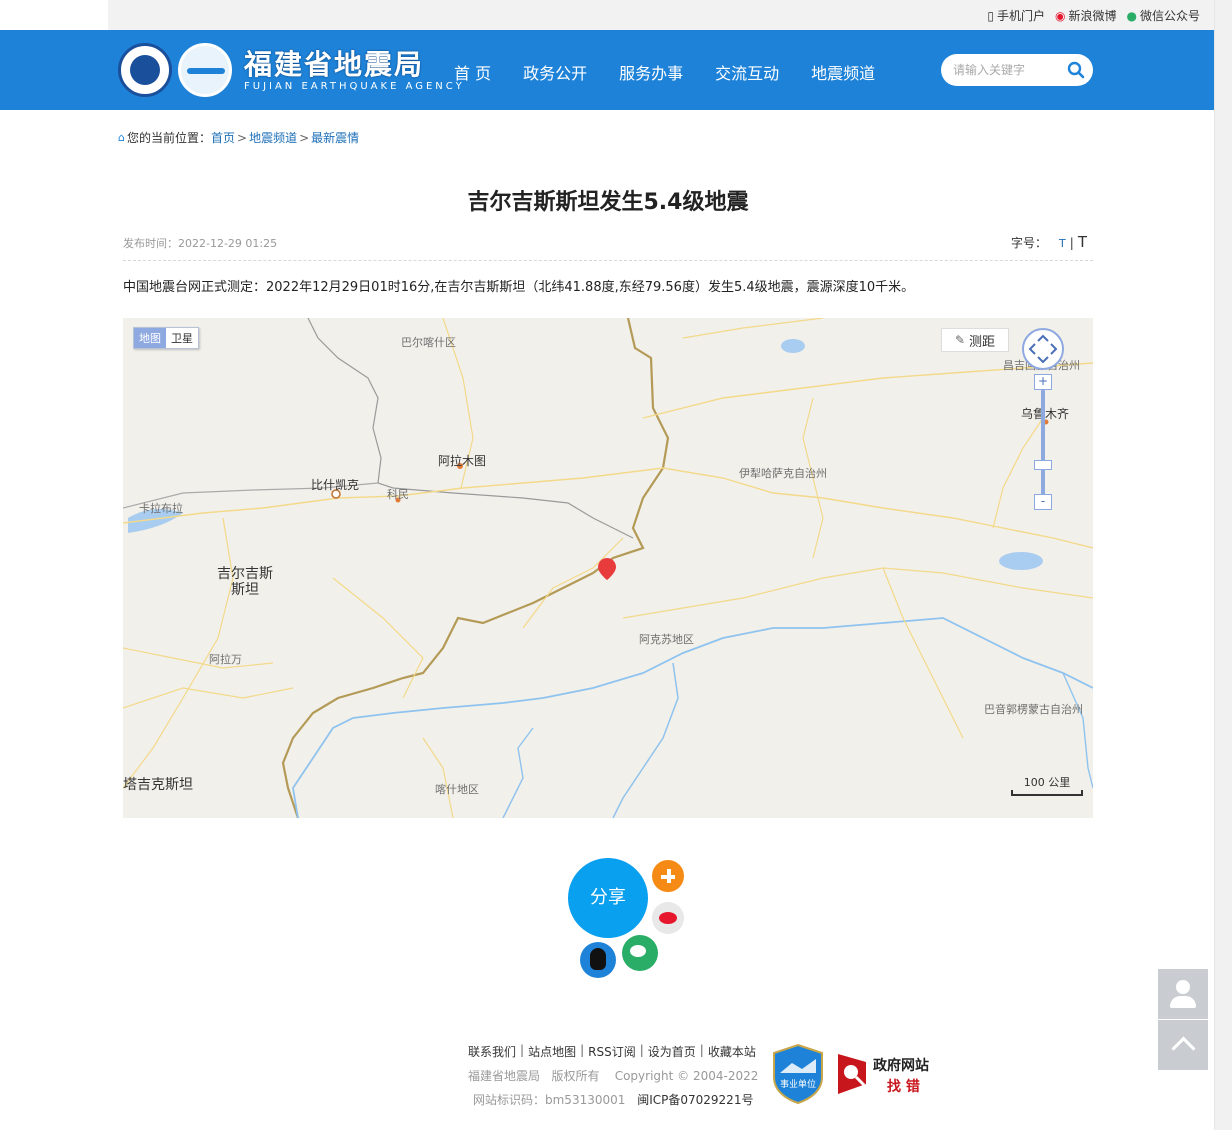  What do you see at coordinates (273, 137) in the screenshot?
I see `breadcrumb-earthquake-channel: 地震频道` at bounding box center [273, 137].